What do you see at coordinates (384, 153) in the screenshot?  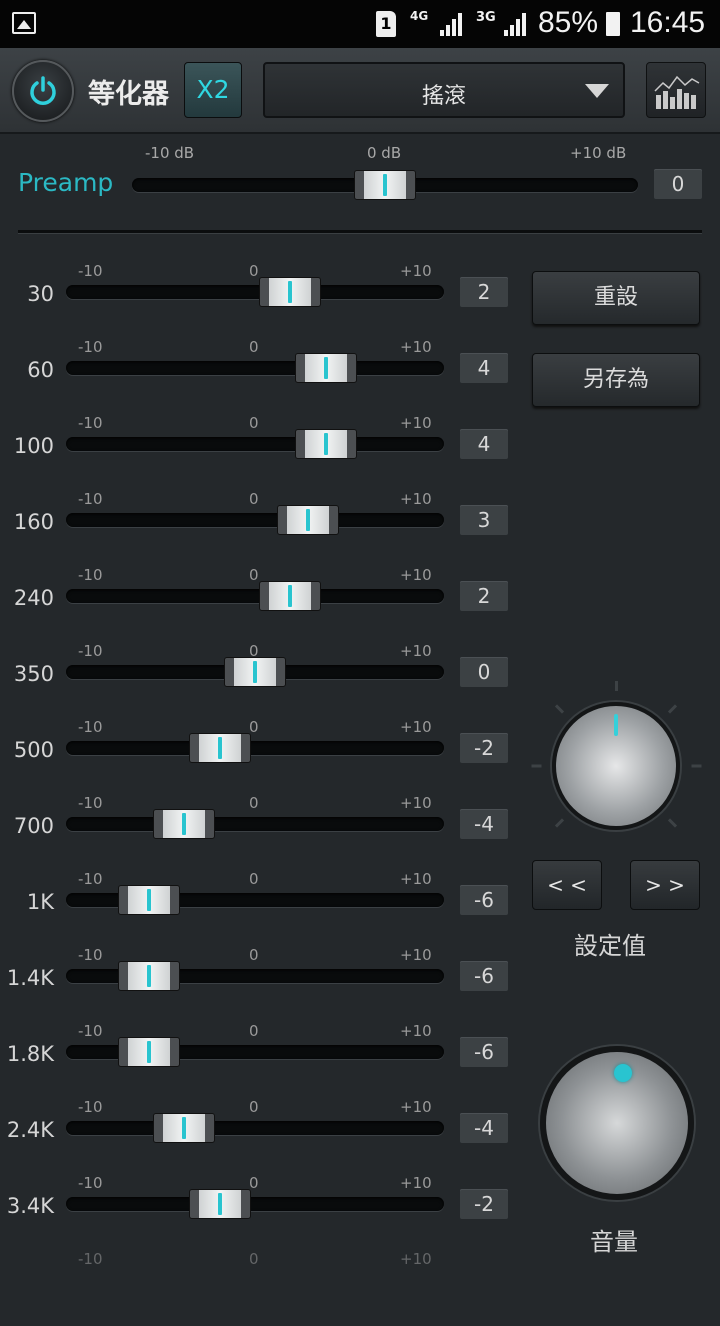 I see `preamp-scale-mid: 0 dB` at bounding box center [384, 153].